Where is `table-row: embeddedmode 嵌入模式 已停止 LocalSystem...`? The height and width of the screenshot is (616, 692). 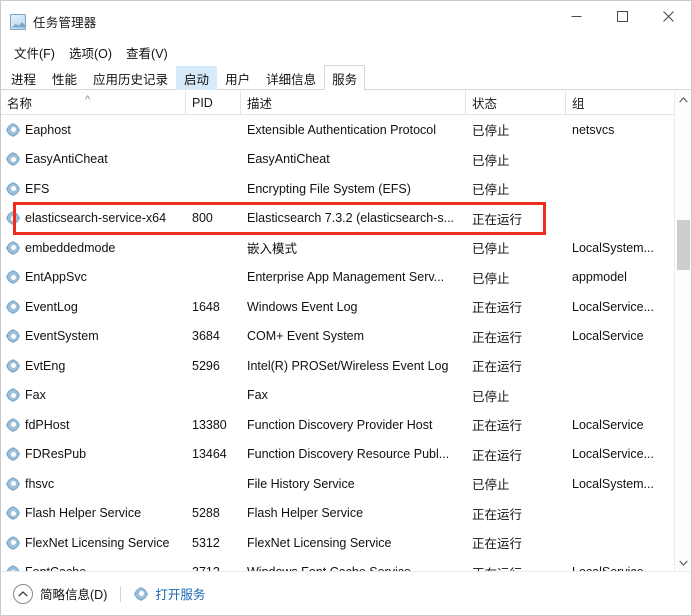
table-row: embeddedmode 嵌入模式 已停止 LocalSystem... is located at coordinates (345, 248).